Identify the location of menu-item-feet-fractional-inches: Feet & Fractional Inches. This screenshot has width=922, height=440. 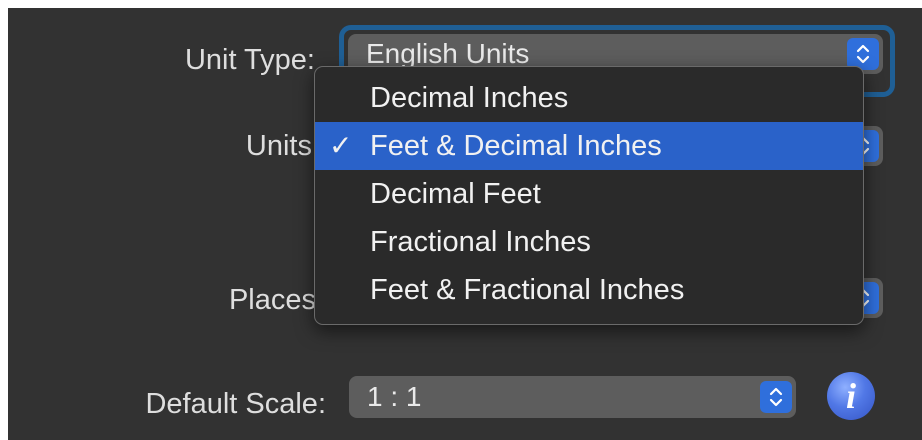
(589, 290).